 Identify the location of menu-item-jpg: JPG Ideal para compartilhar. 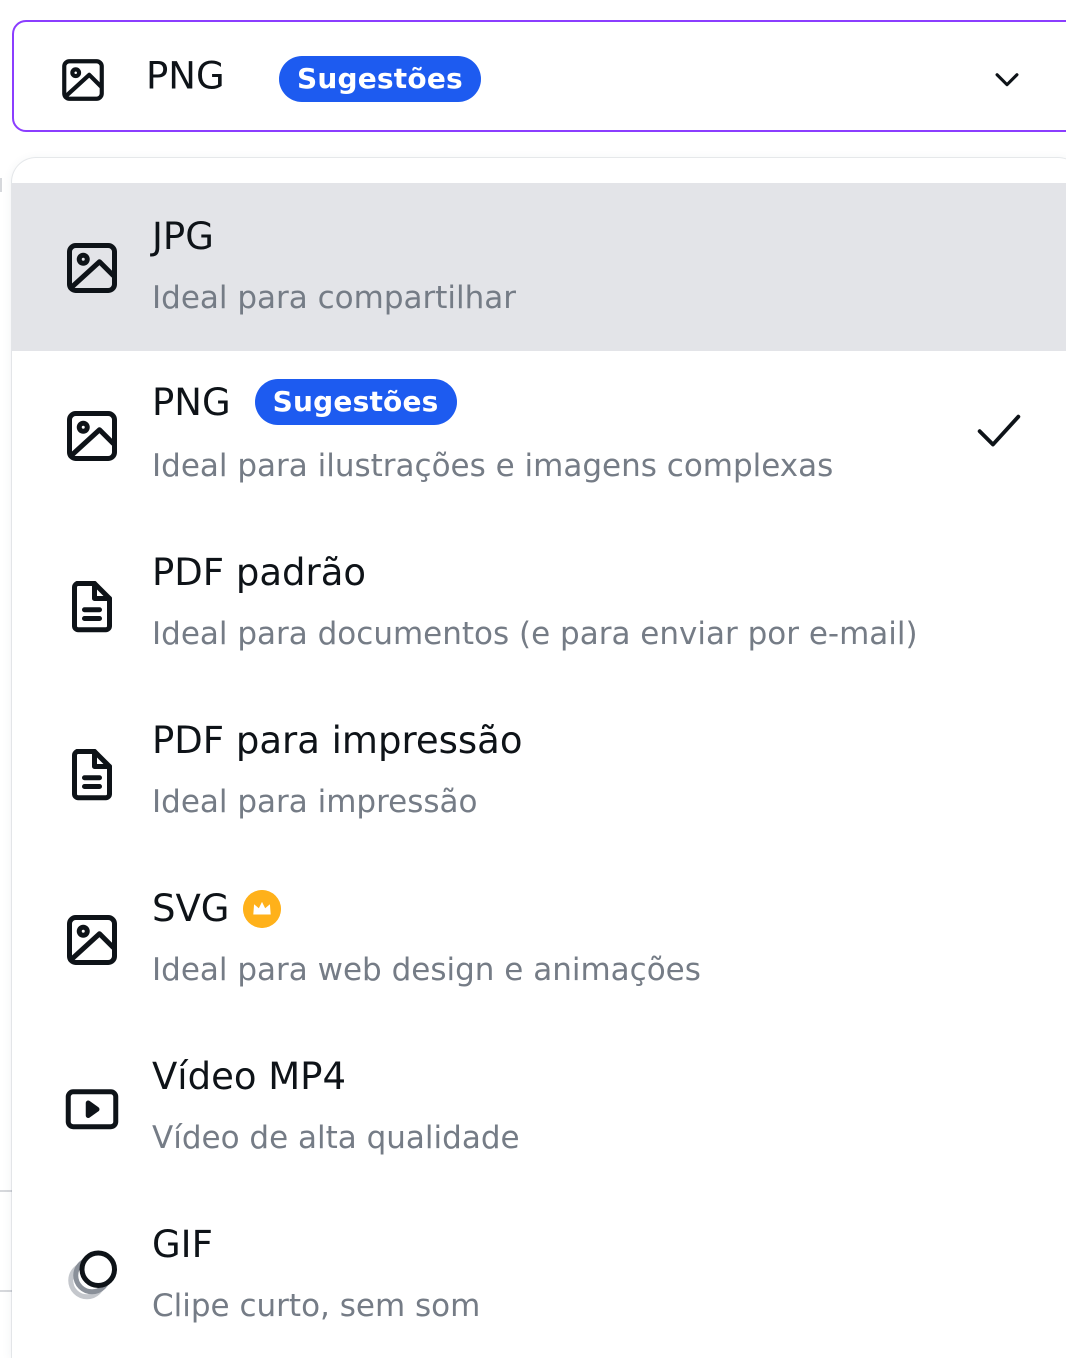
(539, 267).